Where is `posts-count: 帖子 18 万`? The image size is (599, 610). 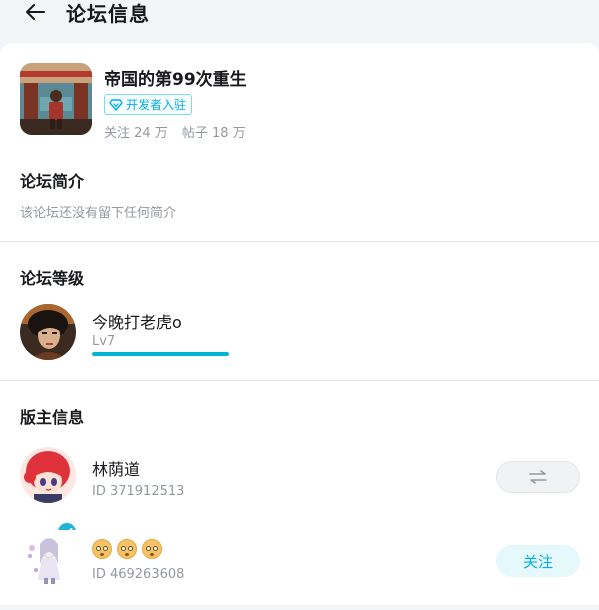
posts-count: 帖子 18 万 is located at coordinates (213, 133).